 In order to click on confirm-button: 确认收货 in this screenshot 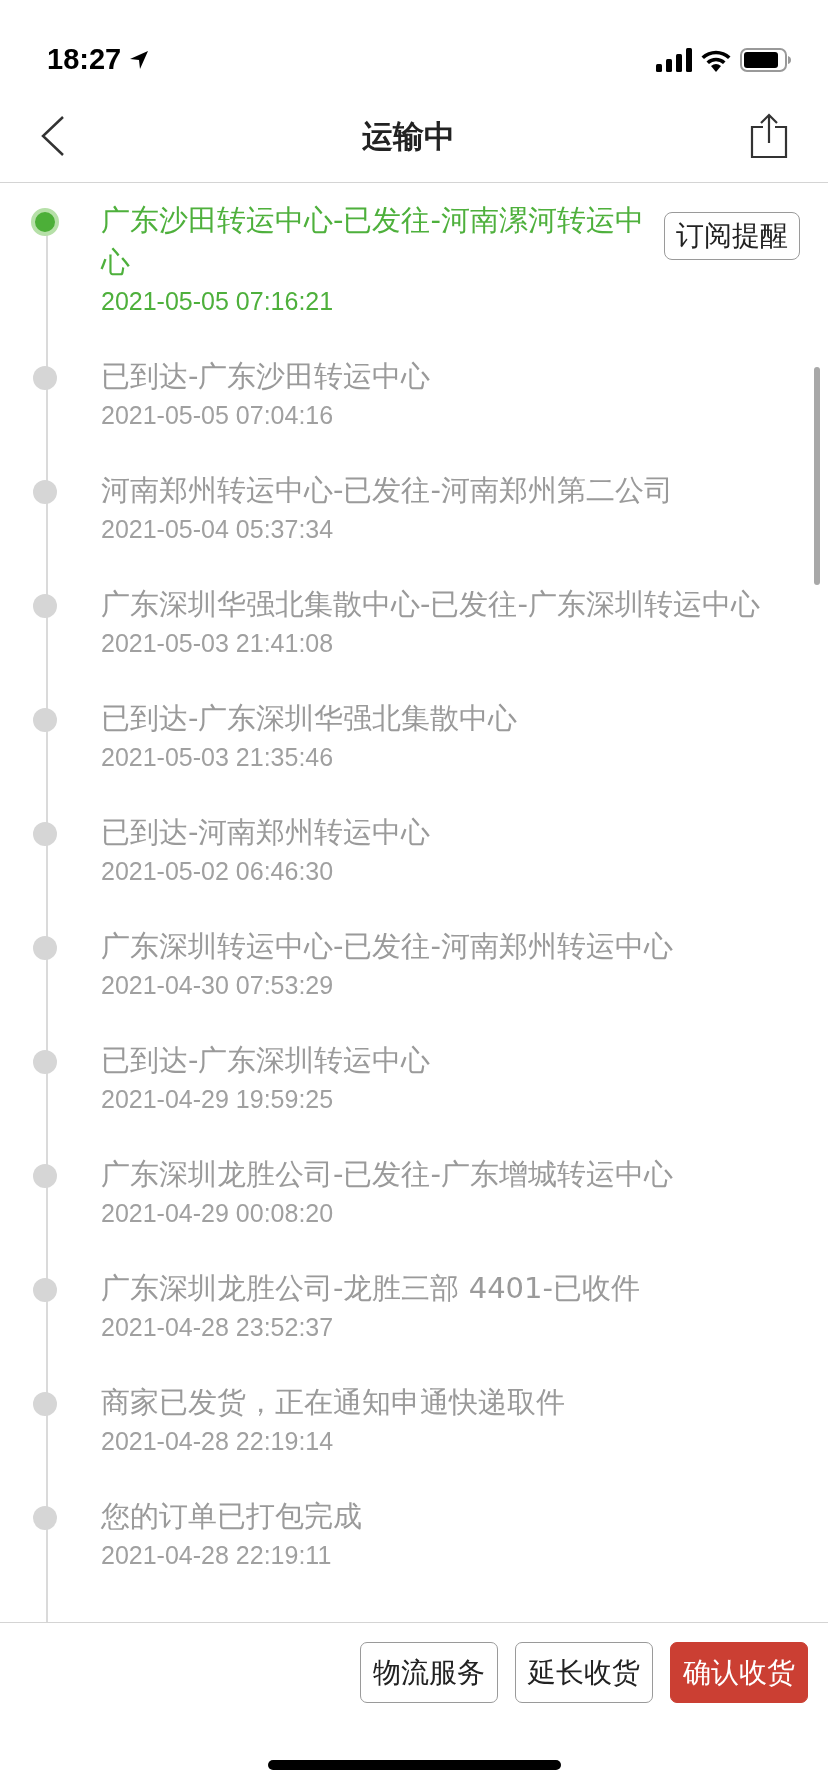, I will do `click(739, 1672)`.